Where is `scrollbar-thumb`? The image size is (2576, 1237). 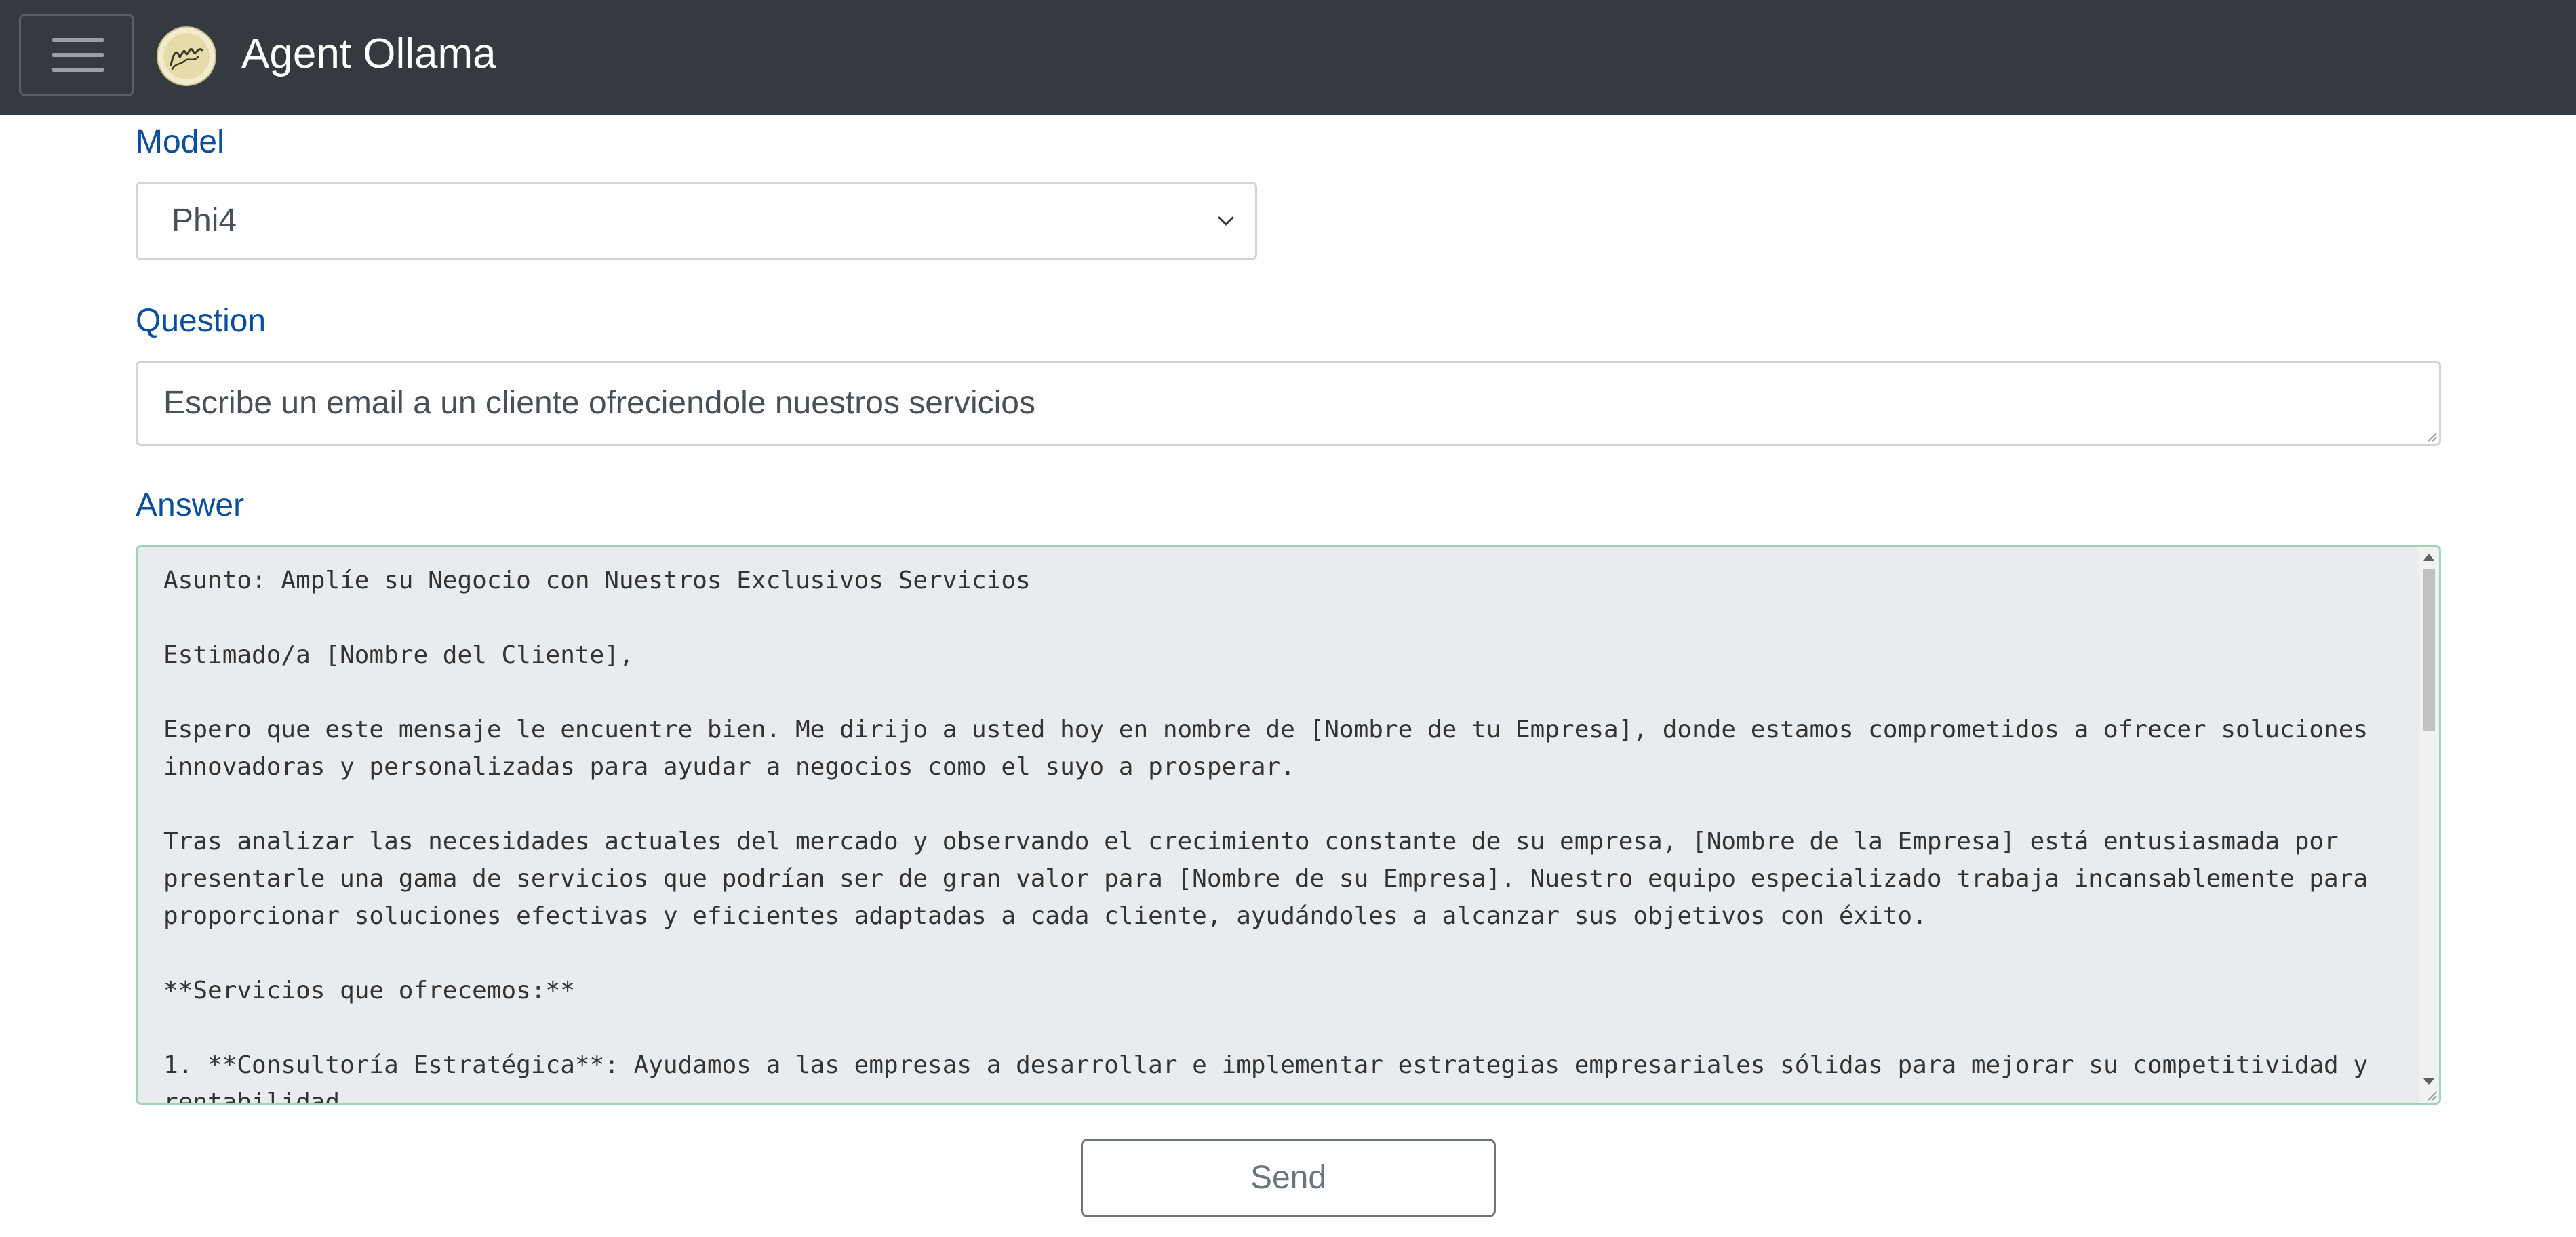 scrollbar-thumb is located at coordinates (2429, 650).